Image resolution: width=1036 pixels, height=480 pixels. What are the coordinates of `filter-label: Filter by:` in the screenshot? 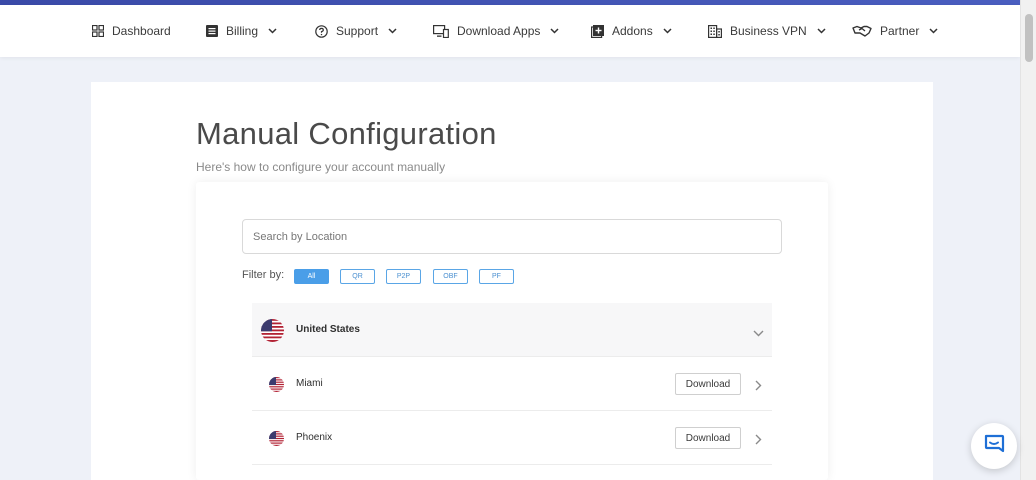 It's located at (263, 275).